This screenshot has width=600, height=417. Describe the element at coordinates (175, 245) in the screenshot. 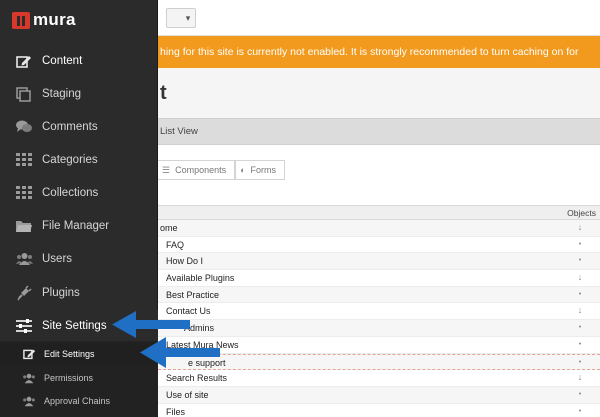

I see `row-title: FAQ` at that location.